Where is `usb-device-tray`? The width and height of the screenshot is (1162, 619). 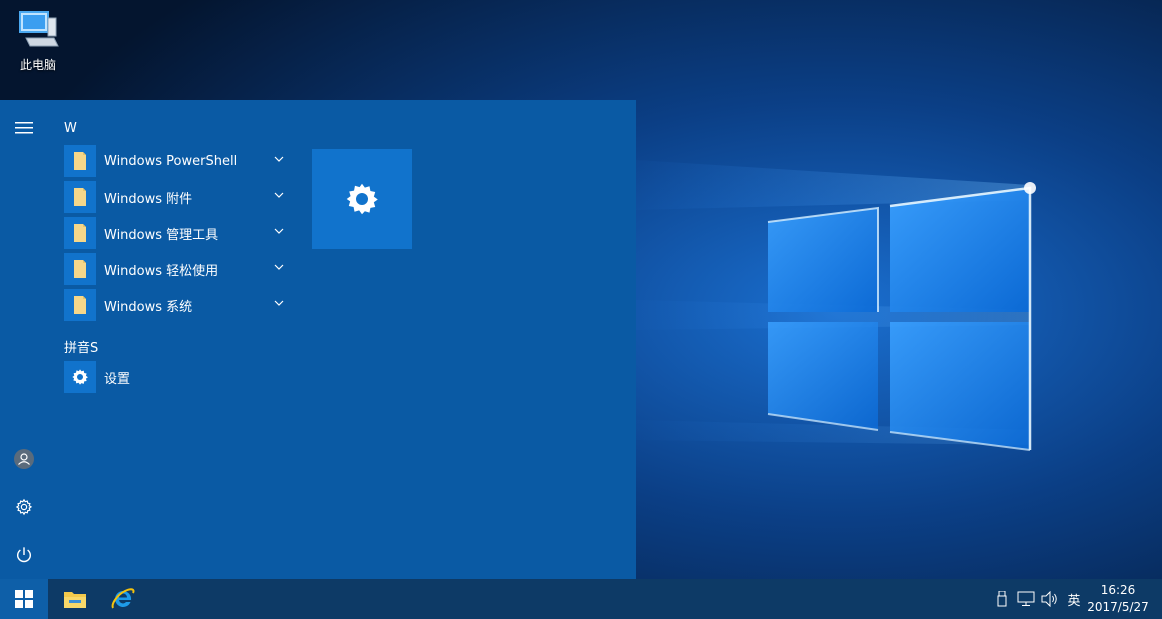
usb-device-tray is located at coordinates (1002, 599).